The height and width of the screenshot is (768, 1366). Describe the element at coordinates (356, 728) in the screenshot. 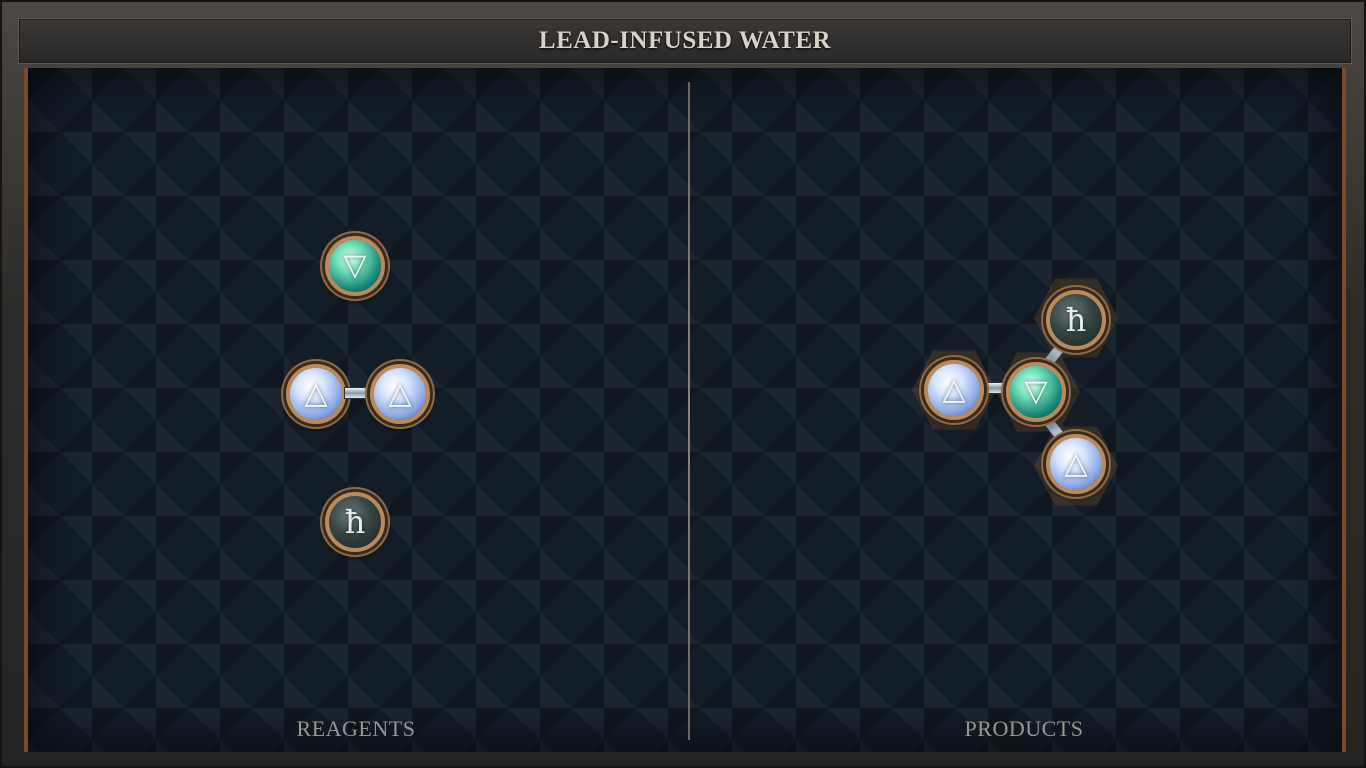

I see `reagents-label: REAGENTS` at that location.